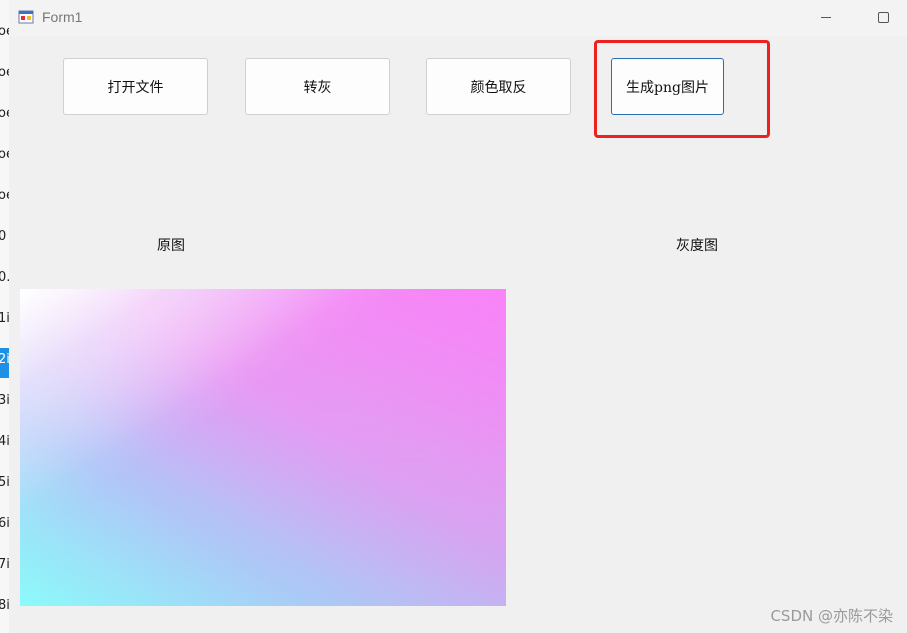  Describe the element at coordinates (831, 616) in the screenshot. I see `csdn-watermark: CSDN @亦陈不染` at that location.